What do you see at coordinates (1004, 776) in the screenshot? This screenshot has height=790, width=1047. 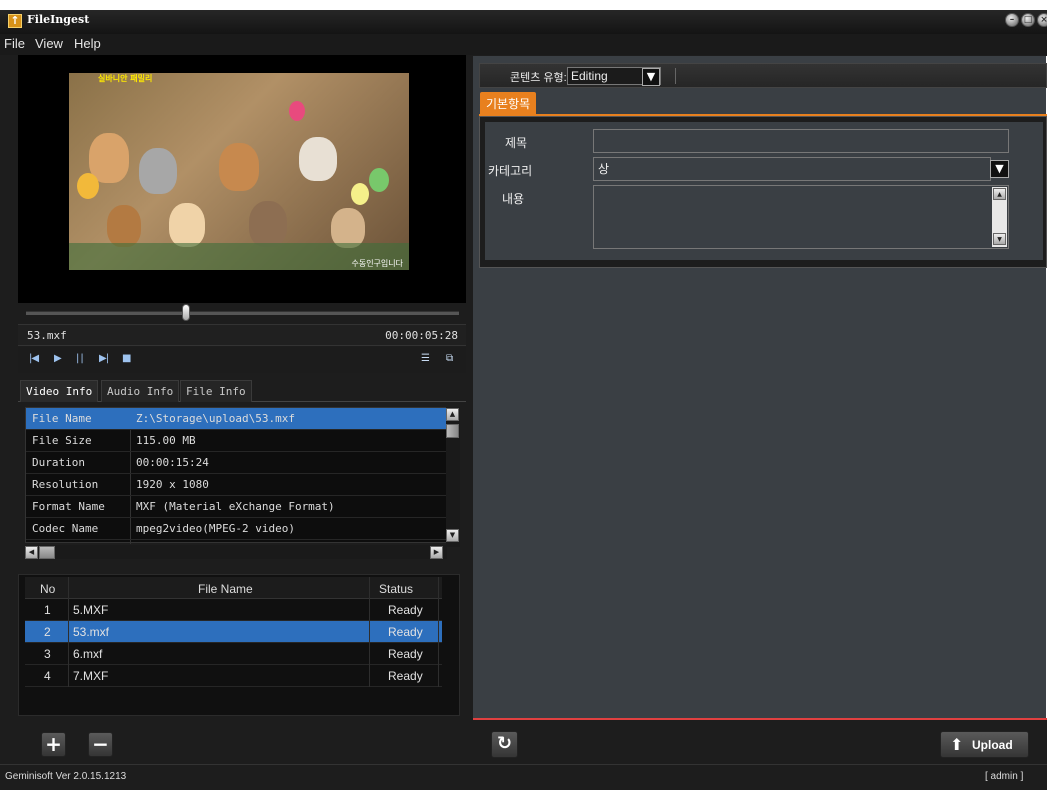 I see `user-text: [ admin ]` at bounding box center [1004, 776].